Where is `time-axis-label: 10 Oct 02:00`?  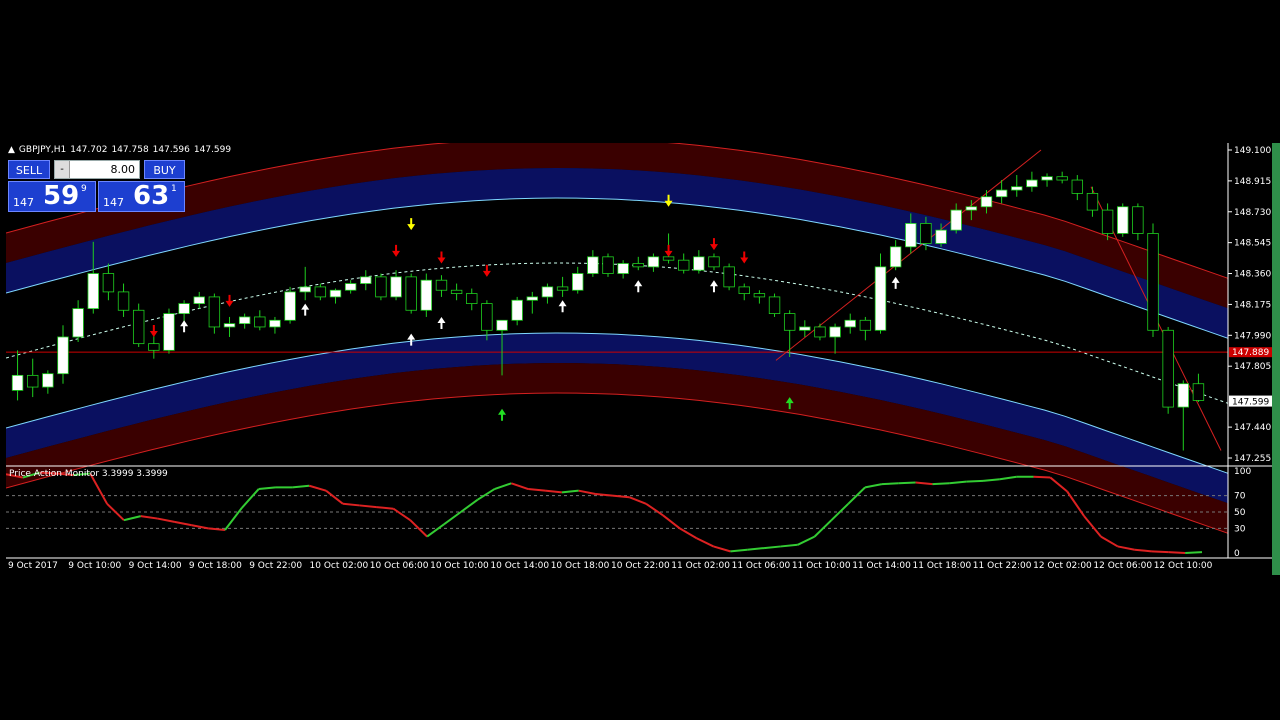
time-axis-label: 10 Oct 02:00 is located at coordinates (339, 566).